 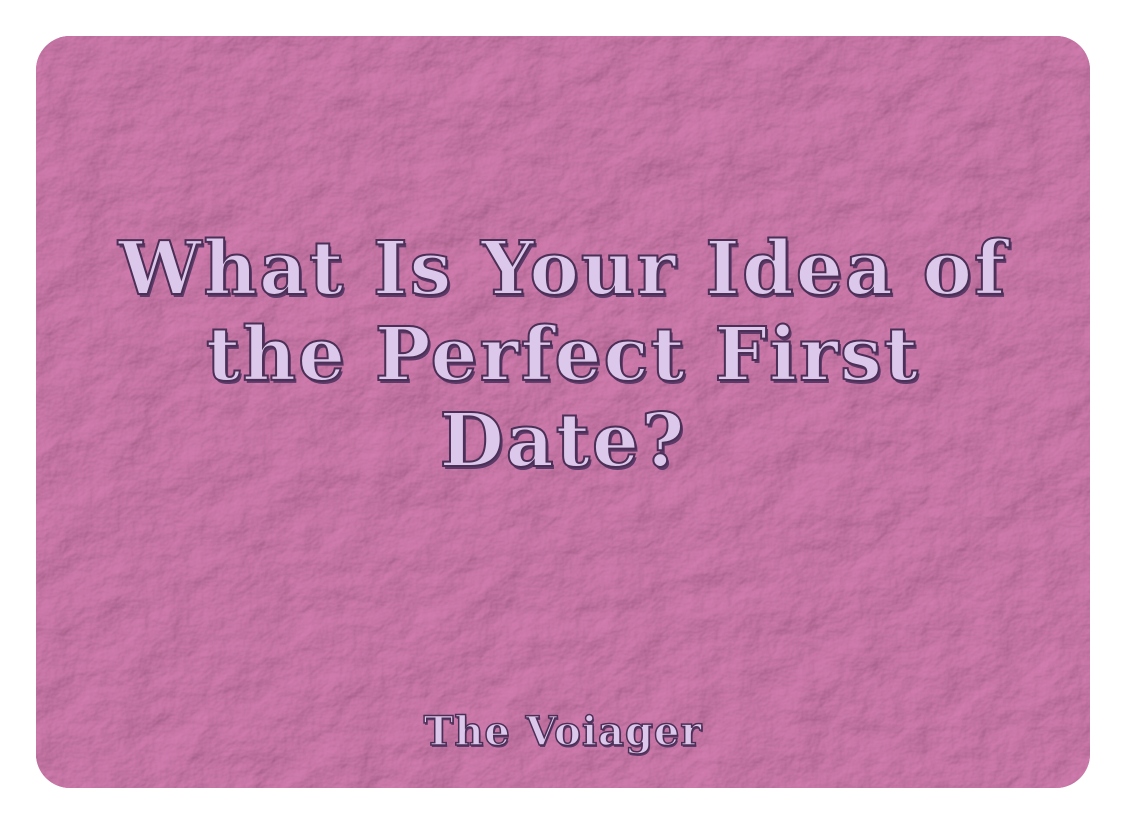 What do you see at coordinates (563, 731) in the screenshot?
I see `brand-name: The Voiager` at bounding box center [563, 731].